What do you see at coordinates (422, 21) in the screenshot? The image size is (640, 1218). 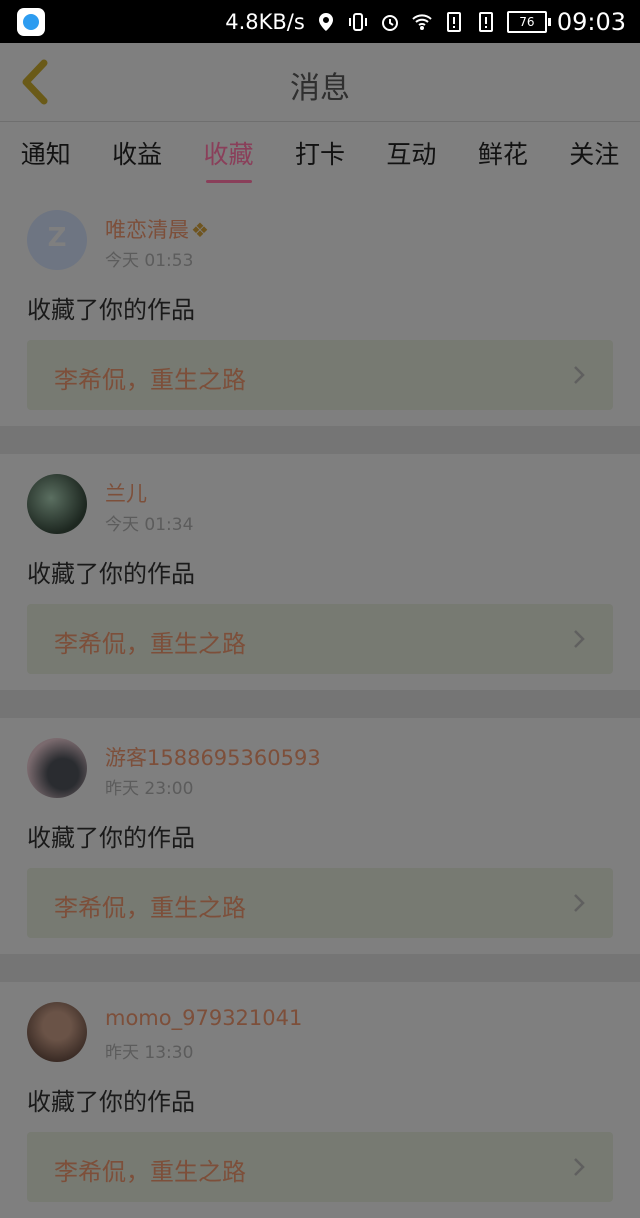 I see `wifi-icon` at bounding box center [422, 21].